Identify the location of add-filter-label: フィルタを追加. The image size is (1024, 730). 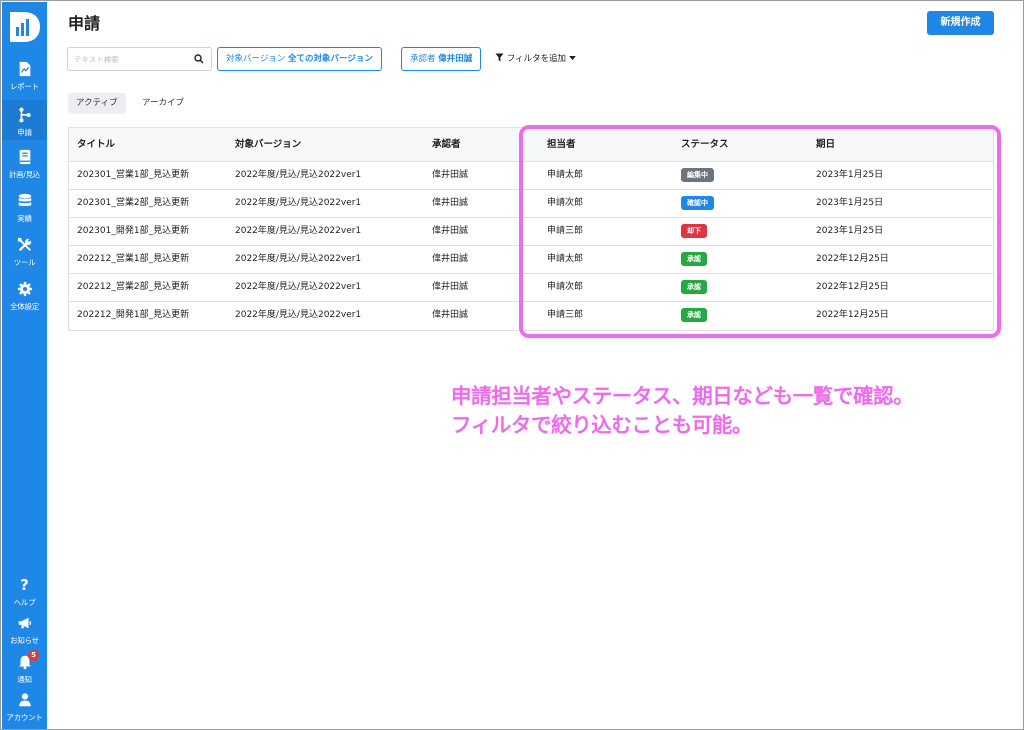
(536, 59).